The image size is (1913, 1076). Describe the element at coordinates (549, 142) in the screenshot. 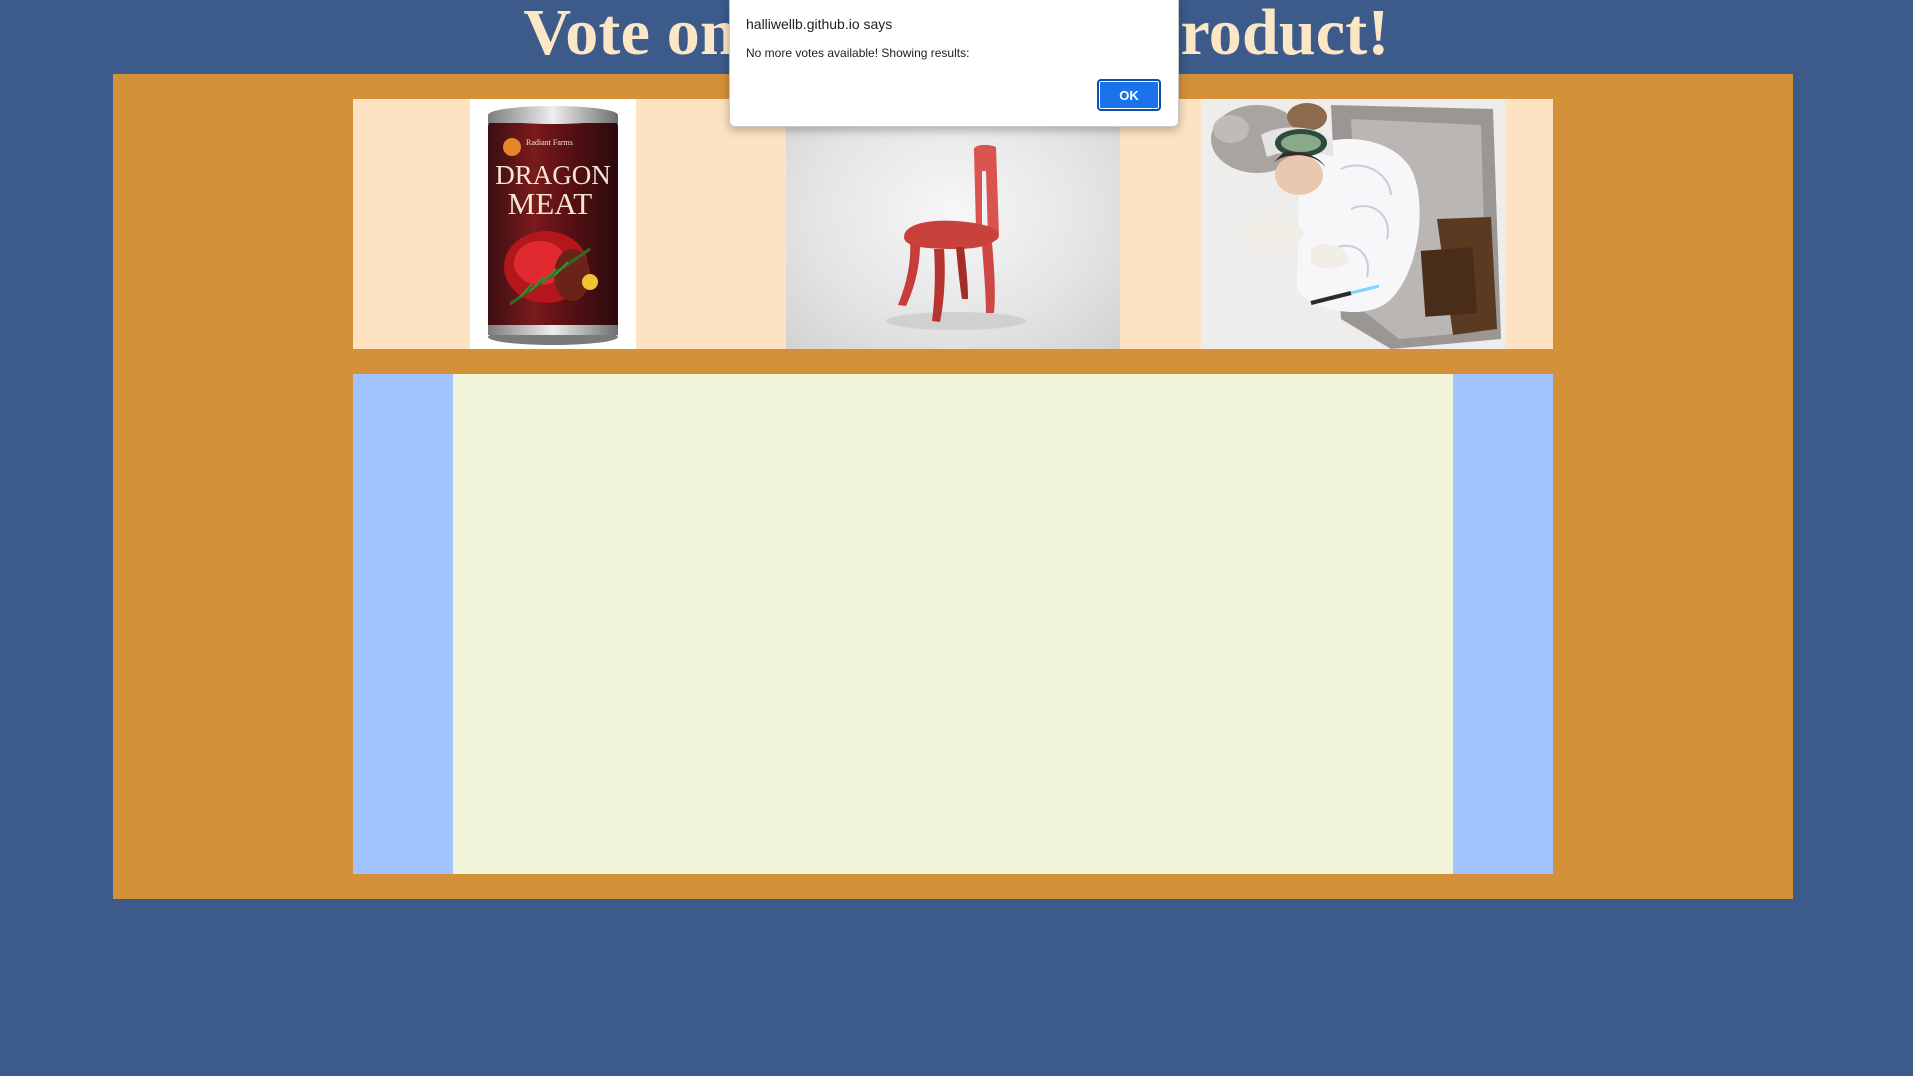

I see `can-brand-text: Radiant Farms` at that location.